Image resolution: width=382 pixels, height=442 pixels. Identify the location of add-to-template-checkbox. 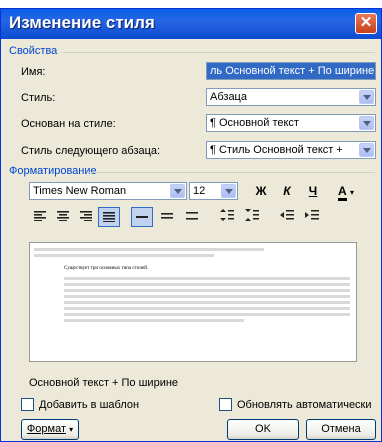
(27, 404).